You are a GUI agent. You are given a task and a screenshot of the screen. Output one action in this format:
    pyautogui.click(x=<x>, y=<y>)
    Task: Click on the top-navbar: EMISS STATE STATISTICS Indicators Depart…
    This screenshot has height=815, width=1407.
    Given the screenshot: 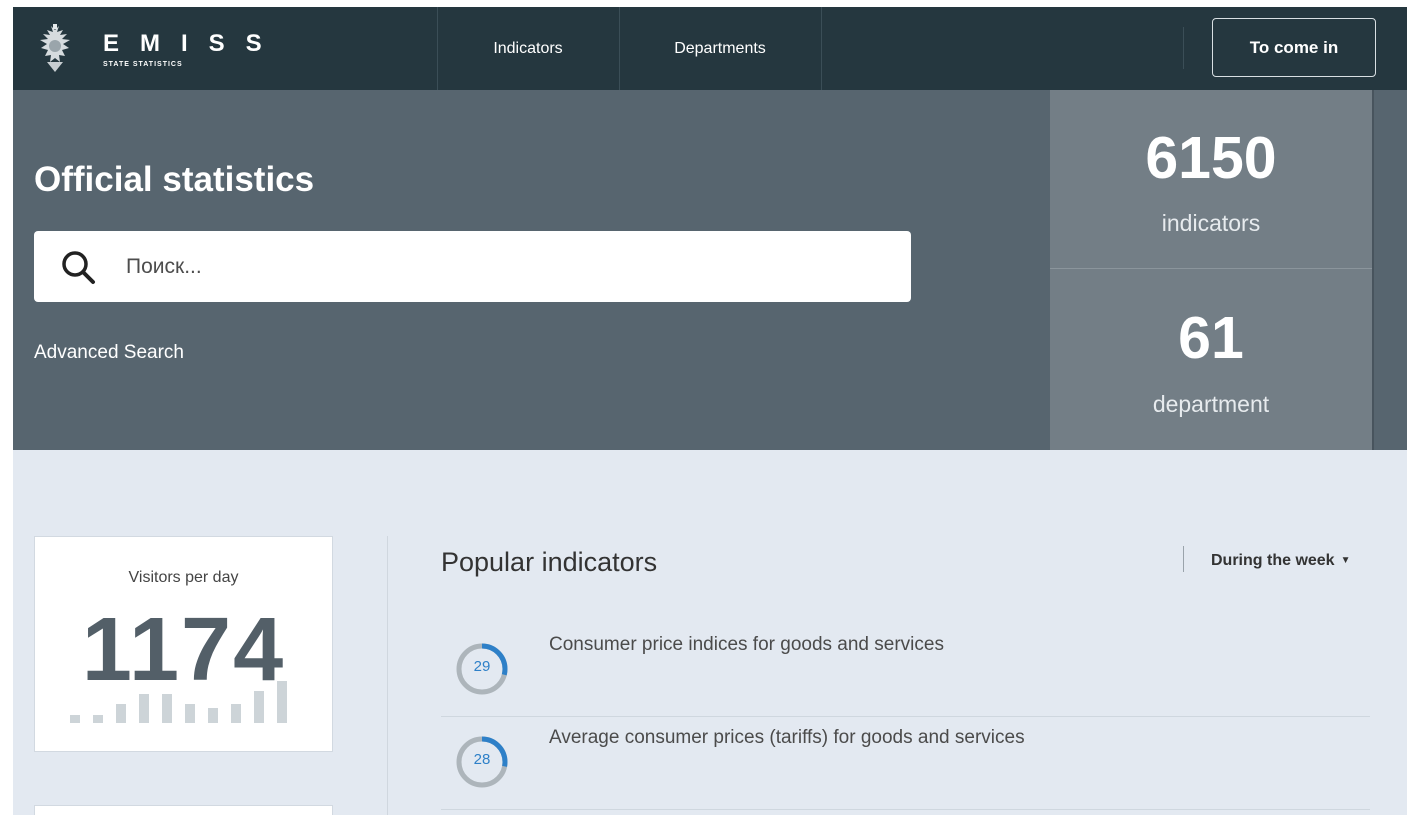 What is the action you would take?
    pyautogui.click(x=710, y=48)
    